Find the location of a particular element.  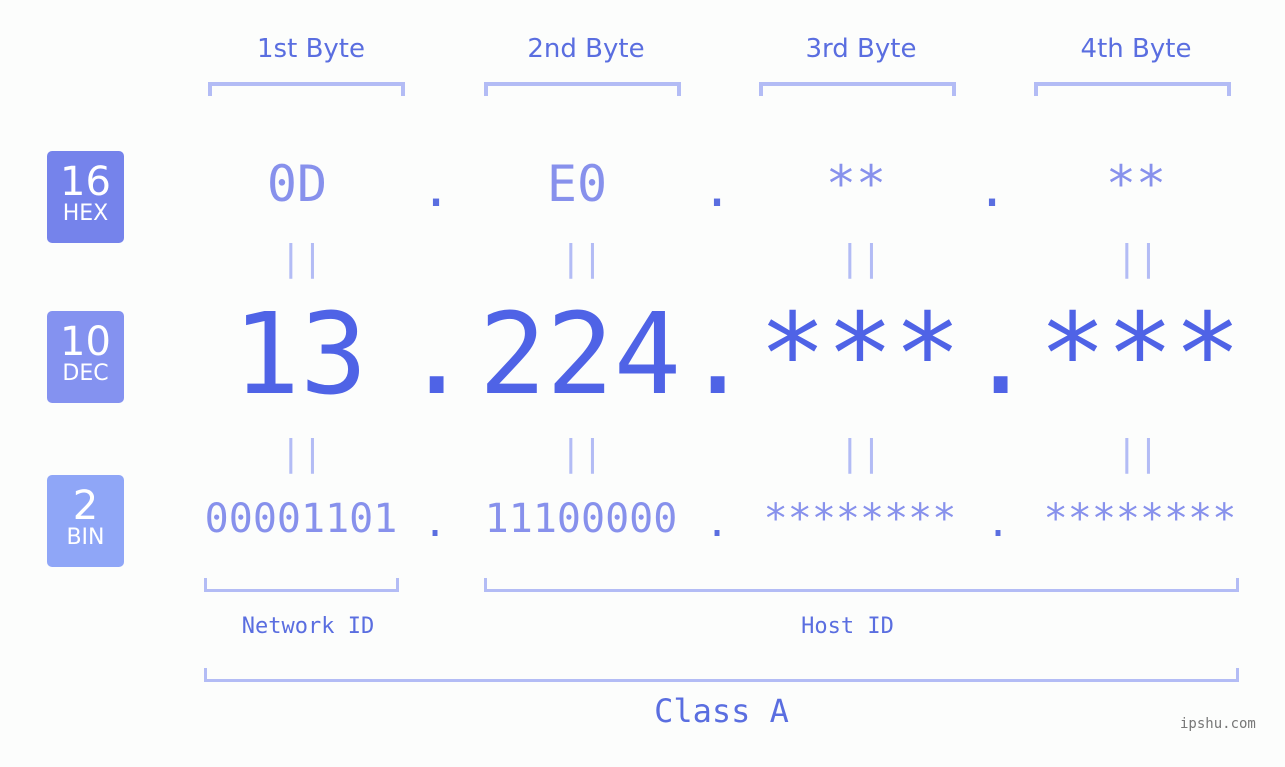

byte-header-3: 3rd Byte is located at coordinates (861, 49).